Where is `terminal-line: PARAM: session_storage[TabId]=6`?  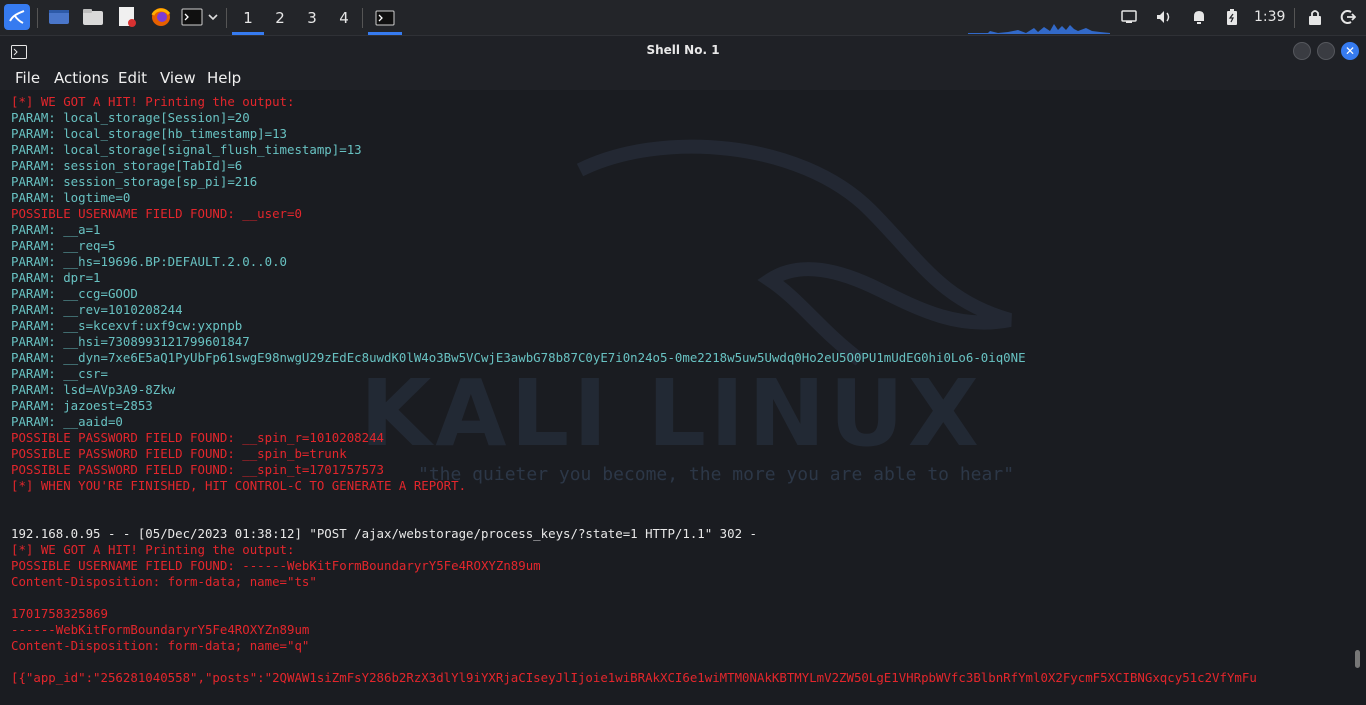
terminal-line: PARAM: session_storage[TabId]=6 is located at coordinates (127, 165).